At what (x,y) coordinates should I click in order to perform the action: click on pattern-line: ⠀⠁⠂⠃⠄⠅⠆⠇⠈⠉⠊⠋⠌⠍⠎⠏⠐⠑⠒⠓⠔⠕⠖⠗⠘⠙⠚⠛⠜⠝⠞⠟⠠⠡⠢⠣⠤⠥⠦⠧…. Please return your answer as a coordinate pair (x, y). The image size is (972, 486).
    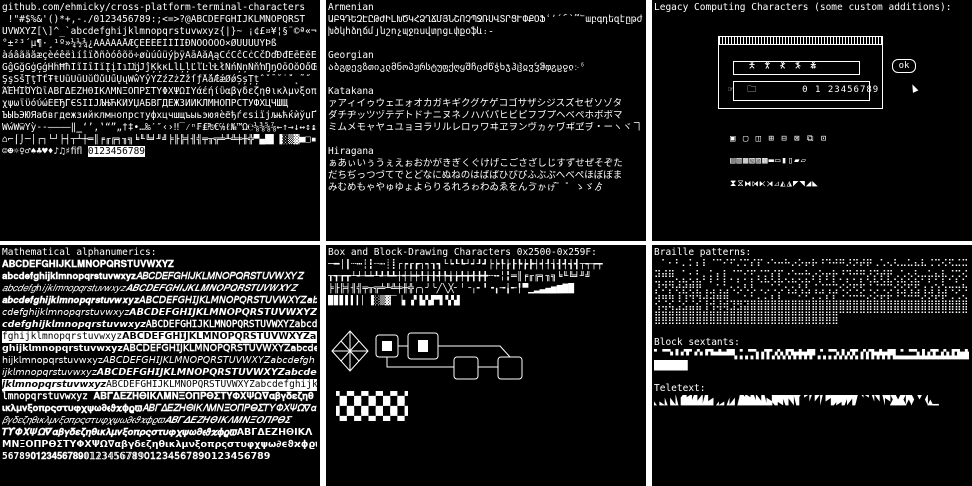
    Looking at the image, I should click on (811, 264).